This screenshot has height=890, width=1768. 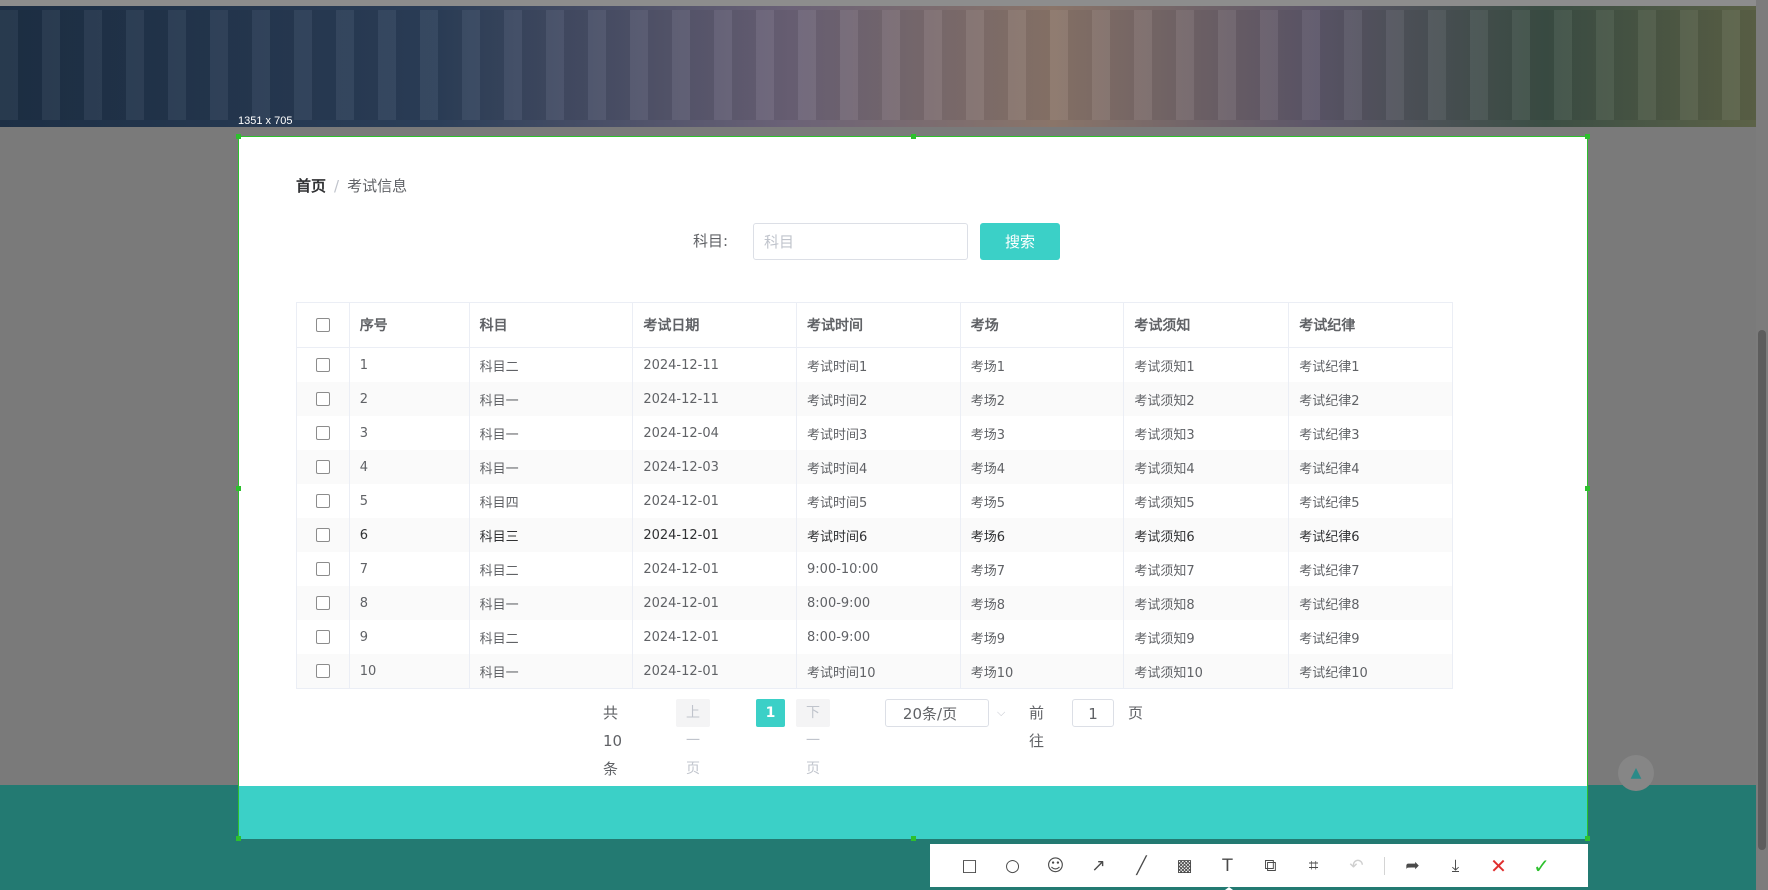 I want to click on header-subject: 科目, so click(x=551, y=325).